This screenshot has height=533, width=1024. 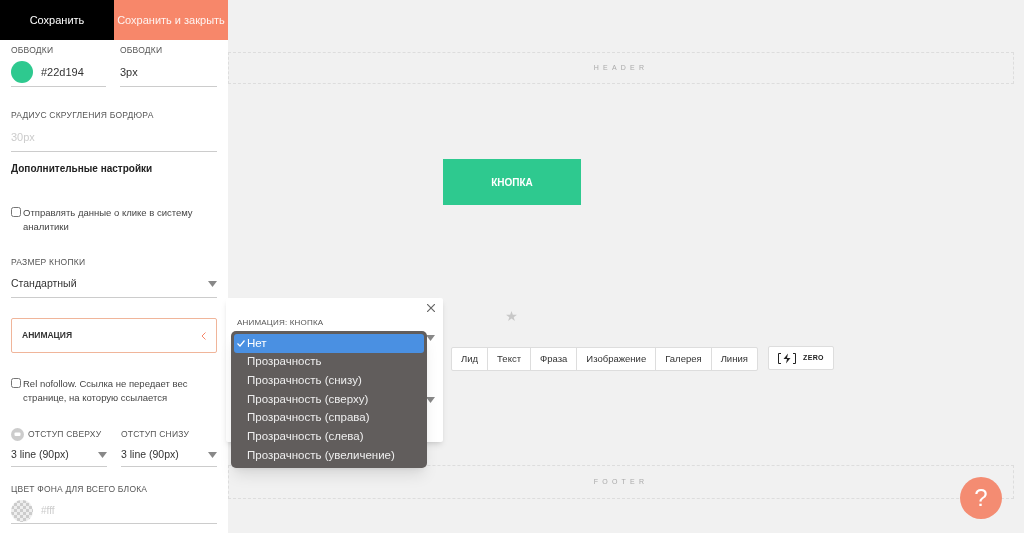 I want to click on select-field: Стандартный, so click(x=114, y=284).